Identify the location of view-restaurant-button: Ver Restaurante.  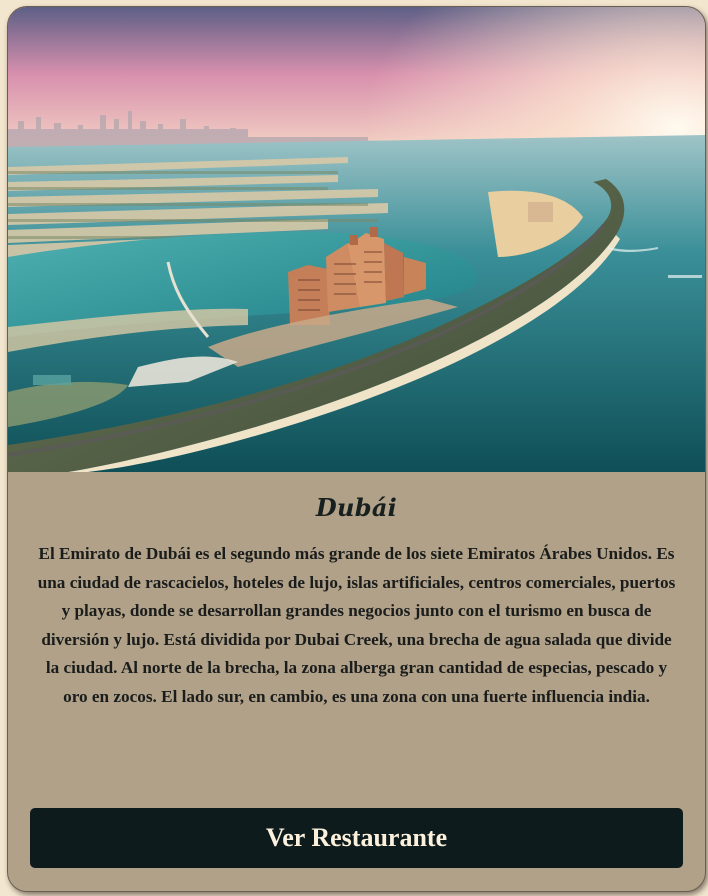
(356, 838).